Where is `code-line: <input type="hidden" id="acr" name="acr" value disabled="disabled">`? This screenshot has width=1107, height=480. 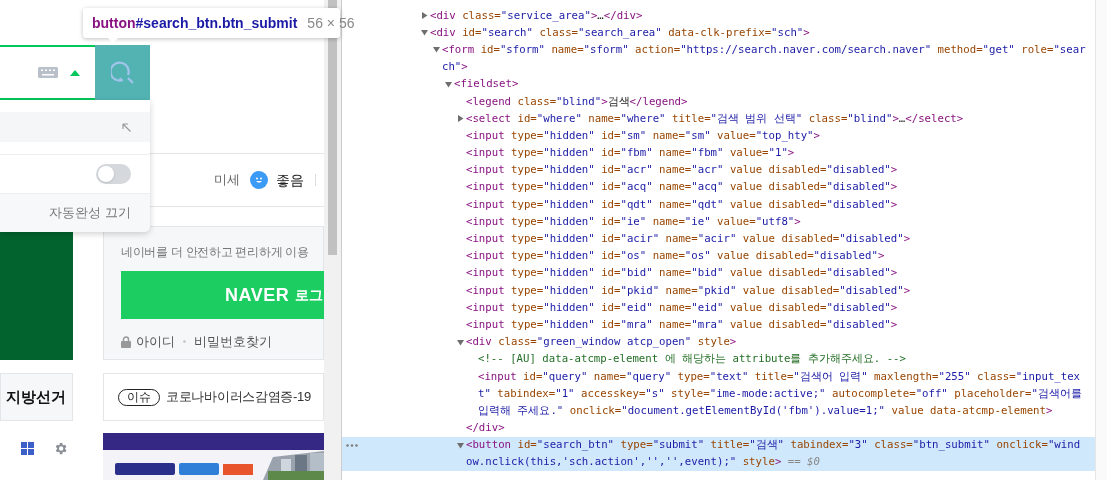 code-line: <input type="hidden" id="acr" name="acr" value disabled="disabled"> is located at coordinates (682, 170).